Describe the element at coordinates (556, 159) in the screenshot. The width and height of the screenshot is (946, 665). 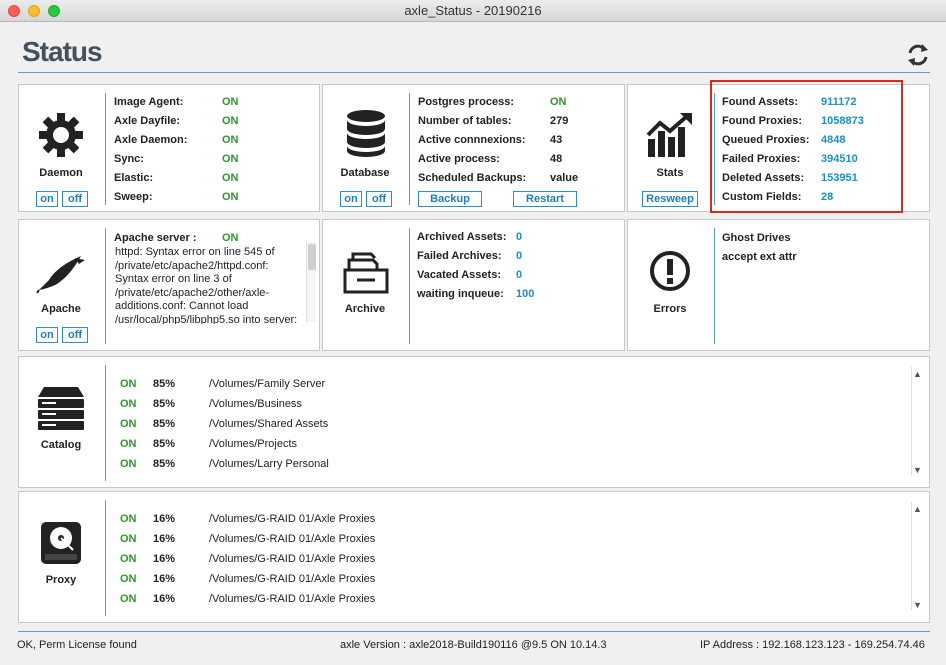
I see `database-stat-value: 48` at that location.